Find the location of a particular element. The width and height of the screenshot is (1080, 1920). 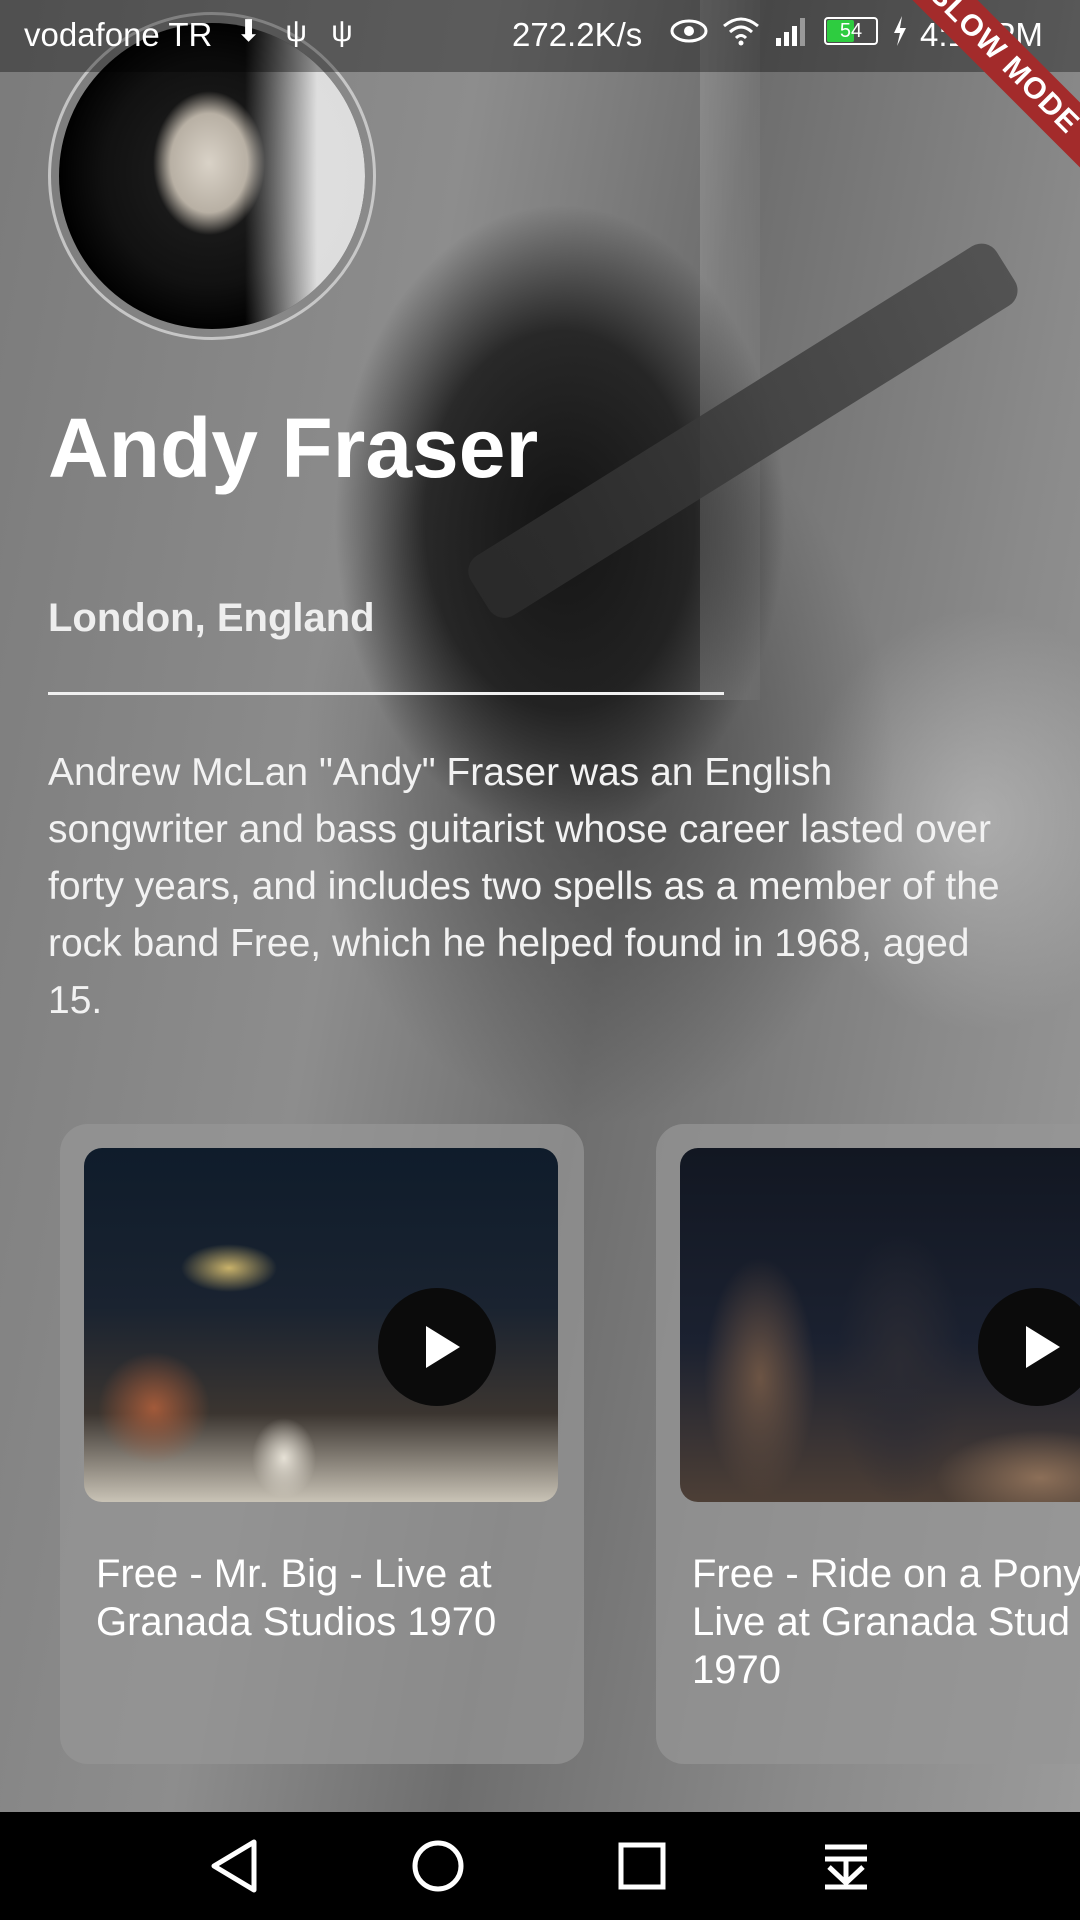

recents-icon is located at coordinates (642, 1866).